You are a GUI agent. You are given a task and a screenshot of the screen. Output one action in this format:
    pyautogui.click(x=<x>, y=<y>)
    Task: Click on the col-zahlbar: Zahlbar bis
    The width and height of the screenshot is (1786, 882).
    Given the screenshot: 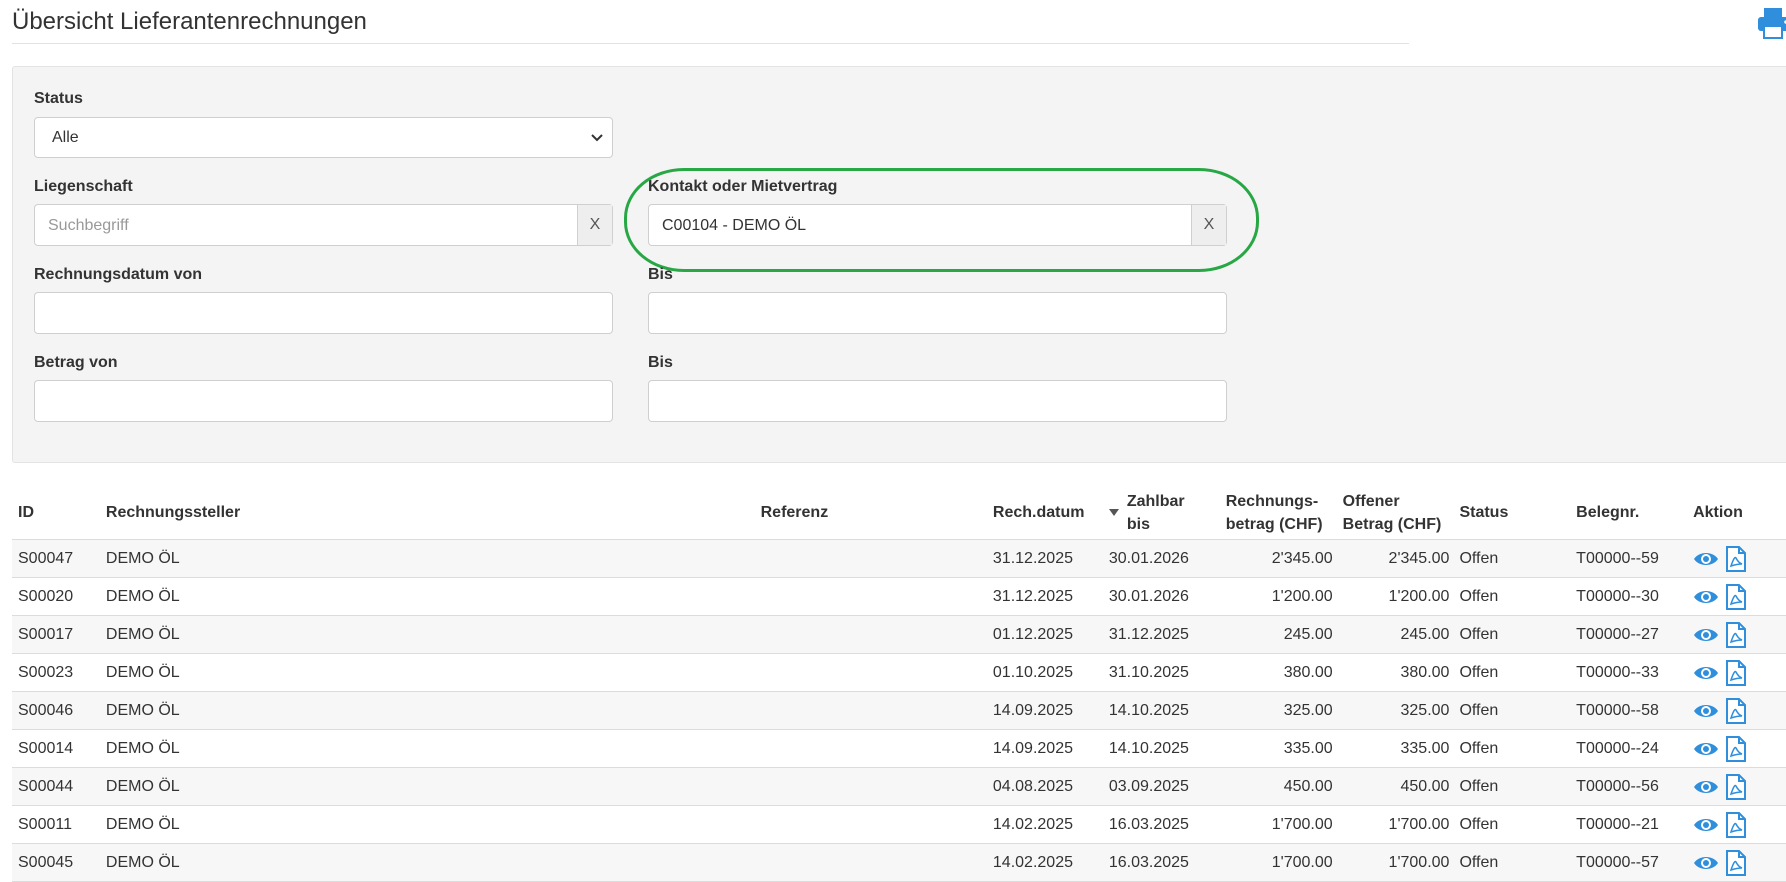 What is the action you would take?
    pyautogui.click(x=1161, y=513)
    